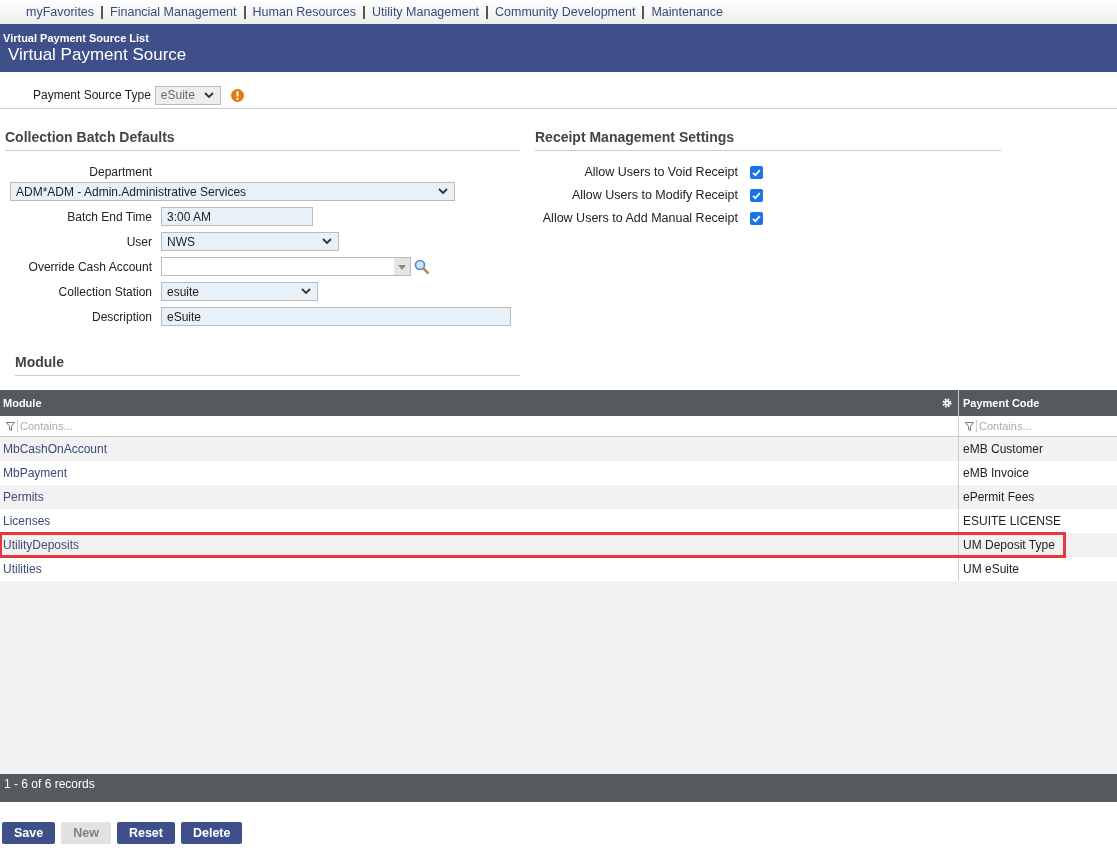  I want to click on module-link: UtilityDeposits, so click(41, 545).